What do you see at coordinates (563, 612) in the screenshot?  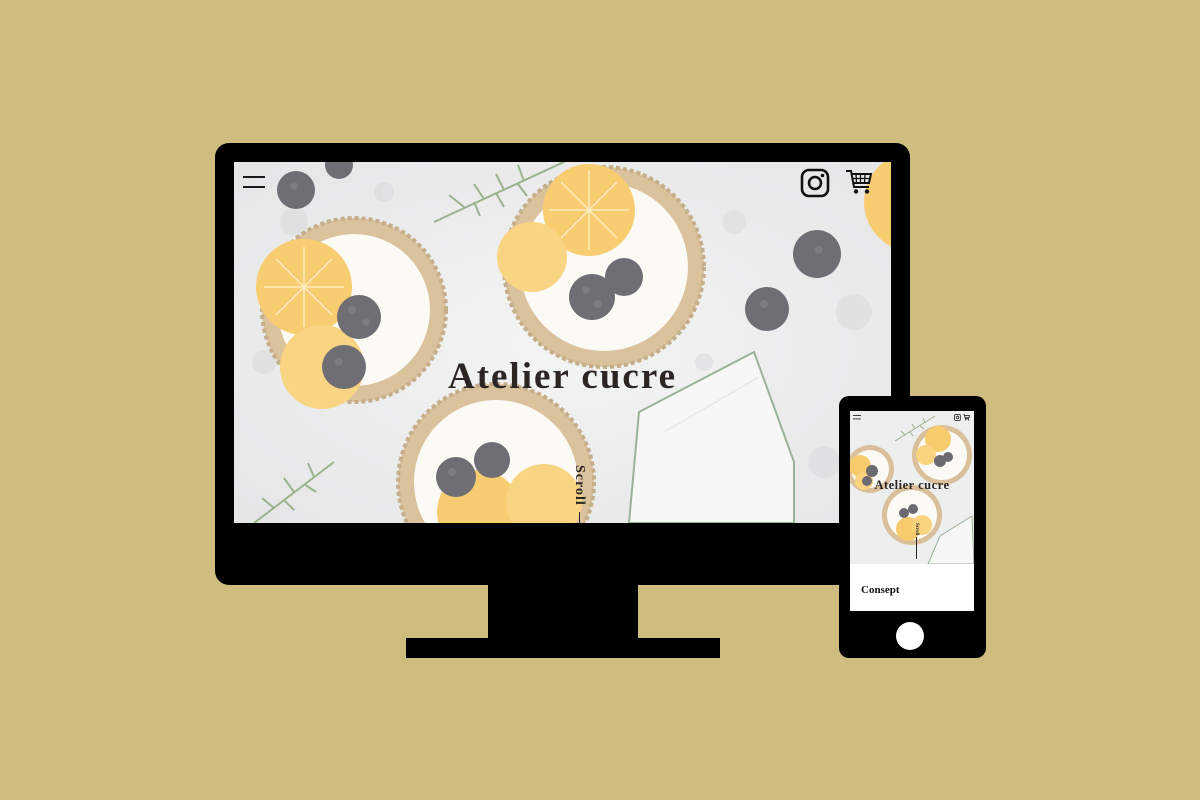 I see `monitor-stand-neck` at bounding box center [563, 612].